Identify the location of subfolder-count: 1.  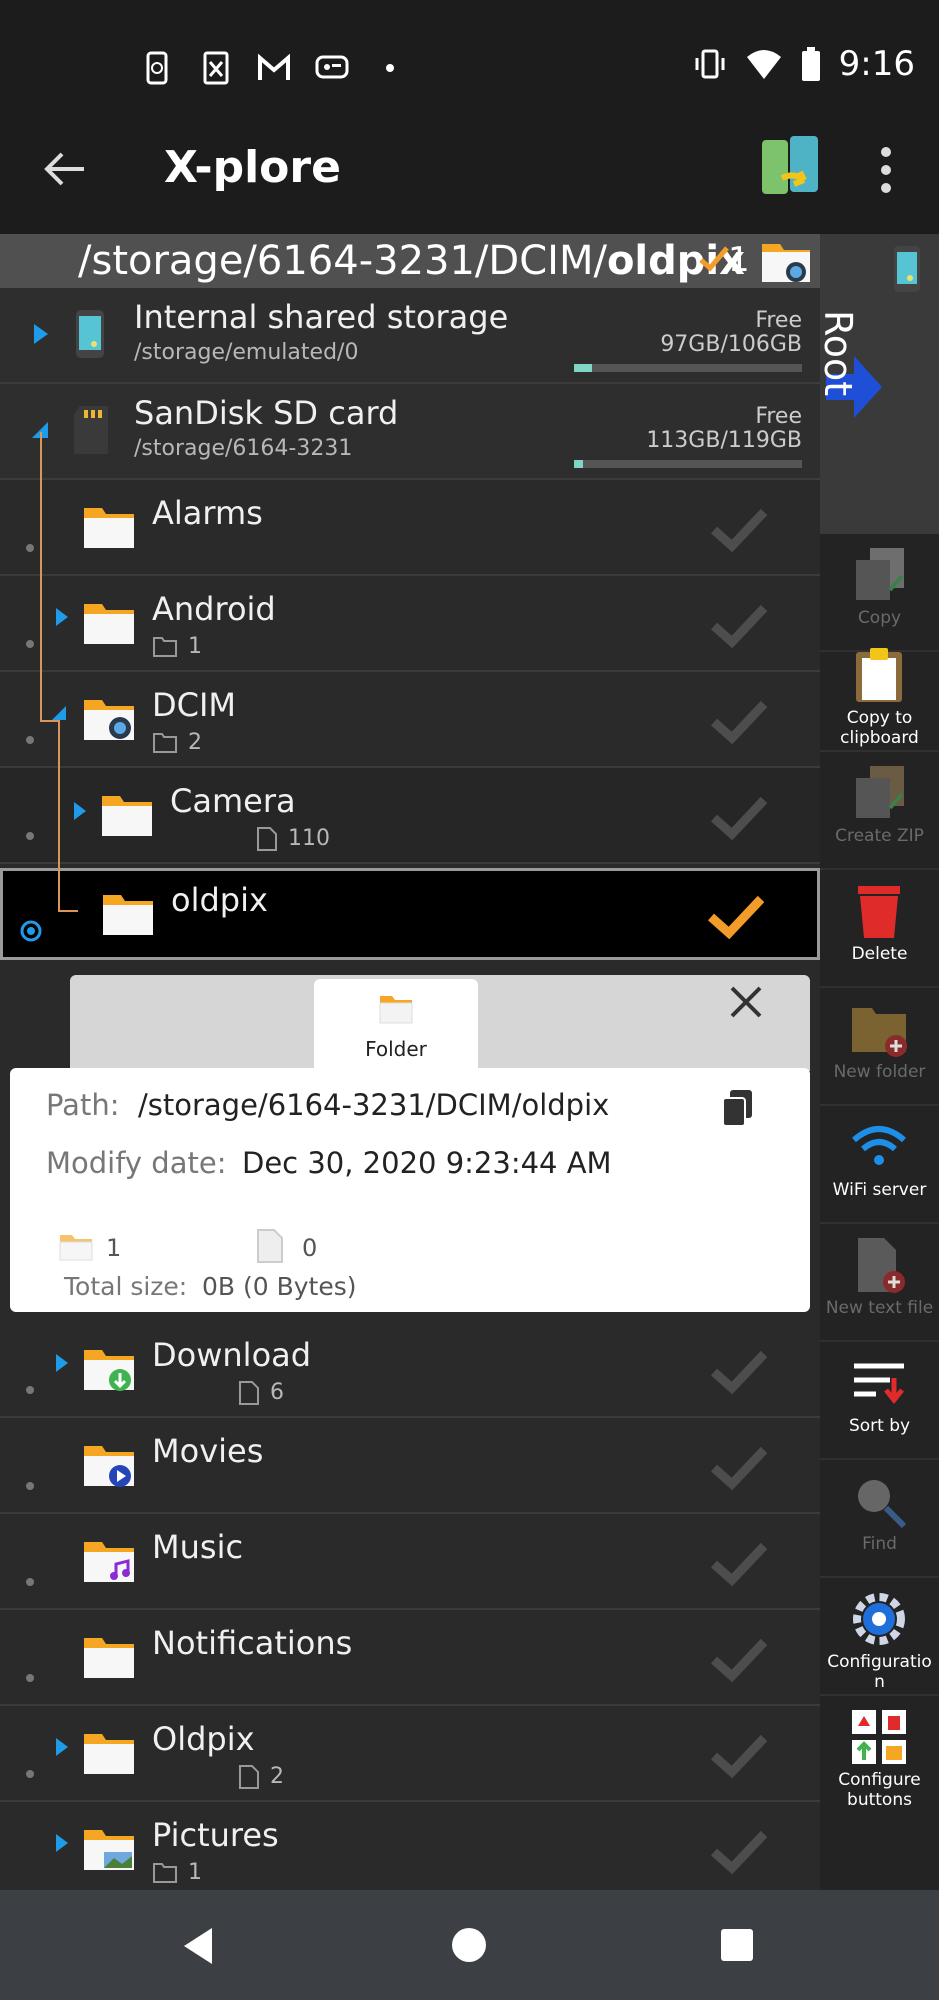
(195, 1872).